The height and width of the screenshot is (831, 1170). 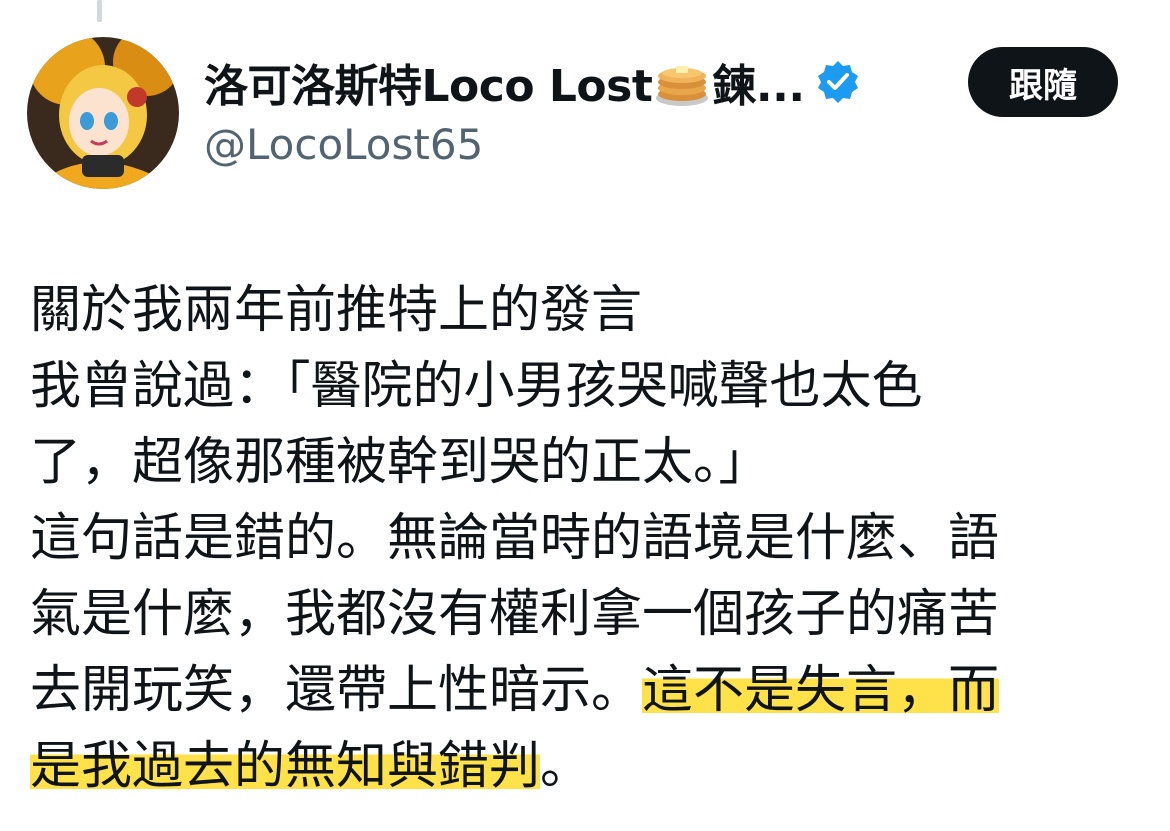 What do you see at coordinates (428, 82) in the screenshot?
I see `author-display-name: 洛可洛斯特Loco Lost` at bounding box center [428, 82].